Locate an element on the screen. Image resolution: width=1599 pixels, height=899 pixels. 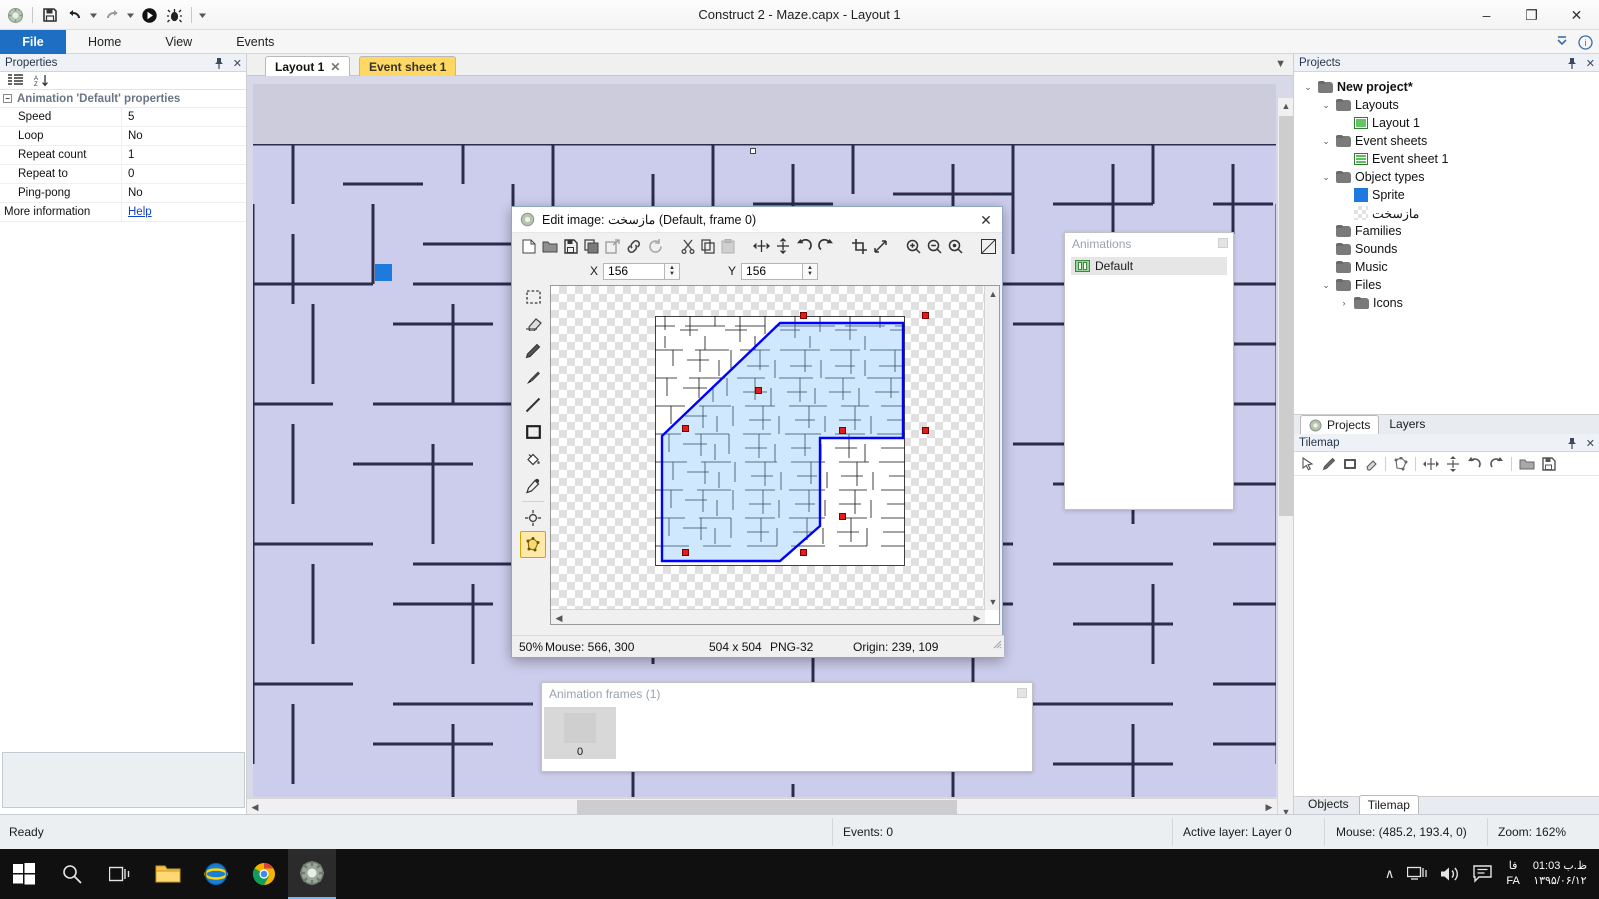
tree-item-families: Families is located at coordinates (1446, 231).